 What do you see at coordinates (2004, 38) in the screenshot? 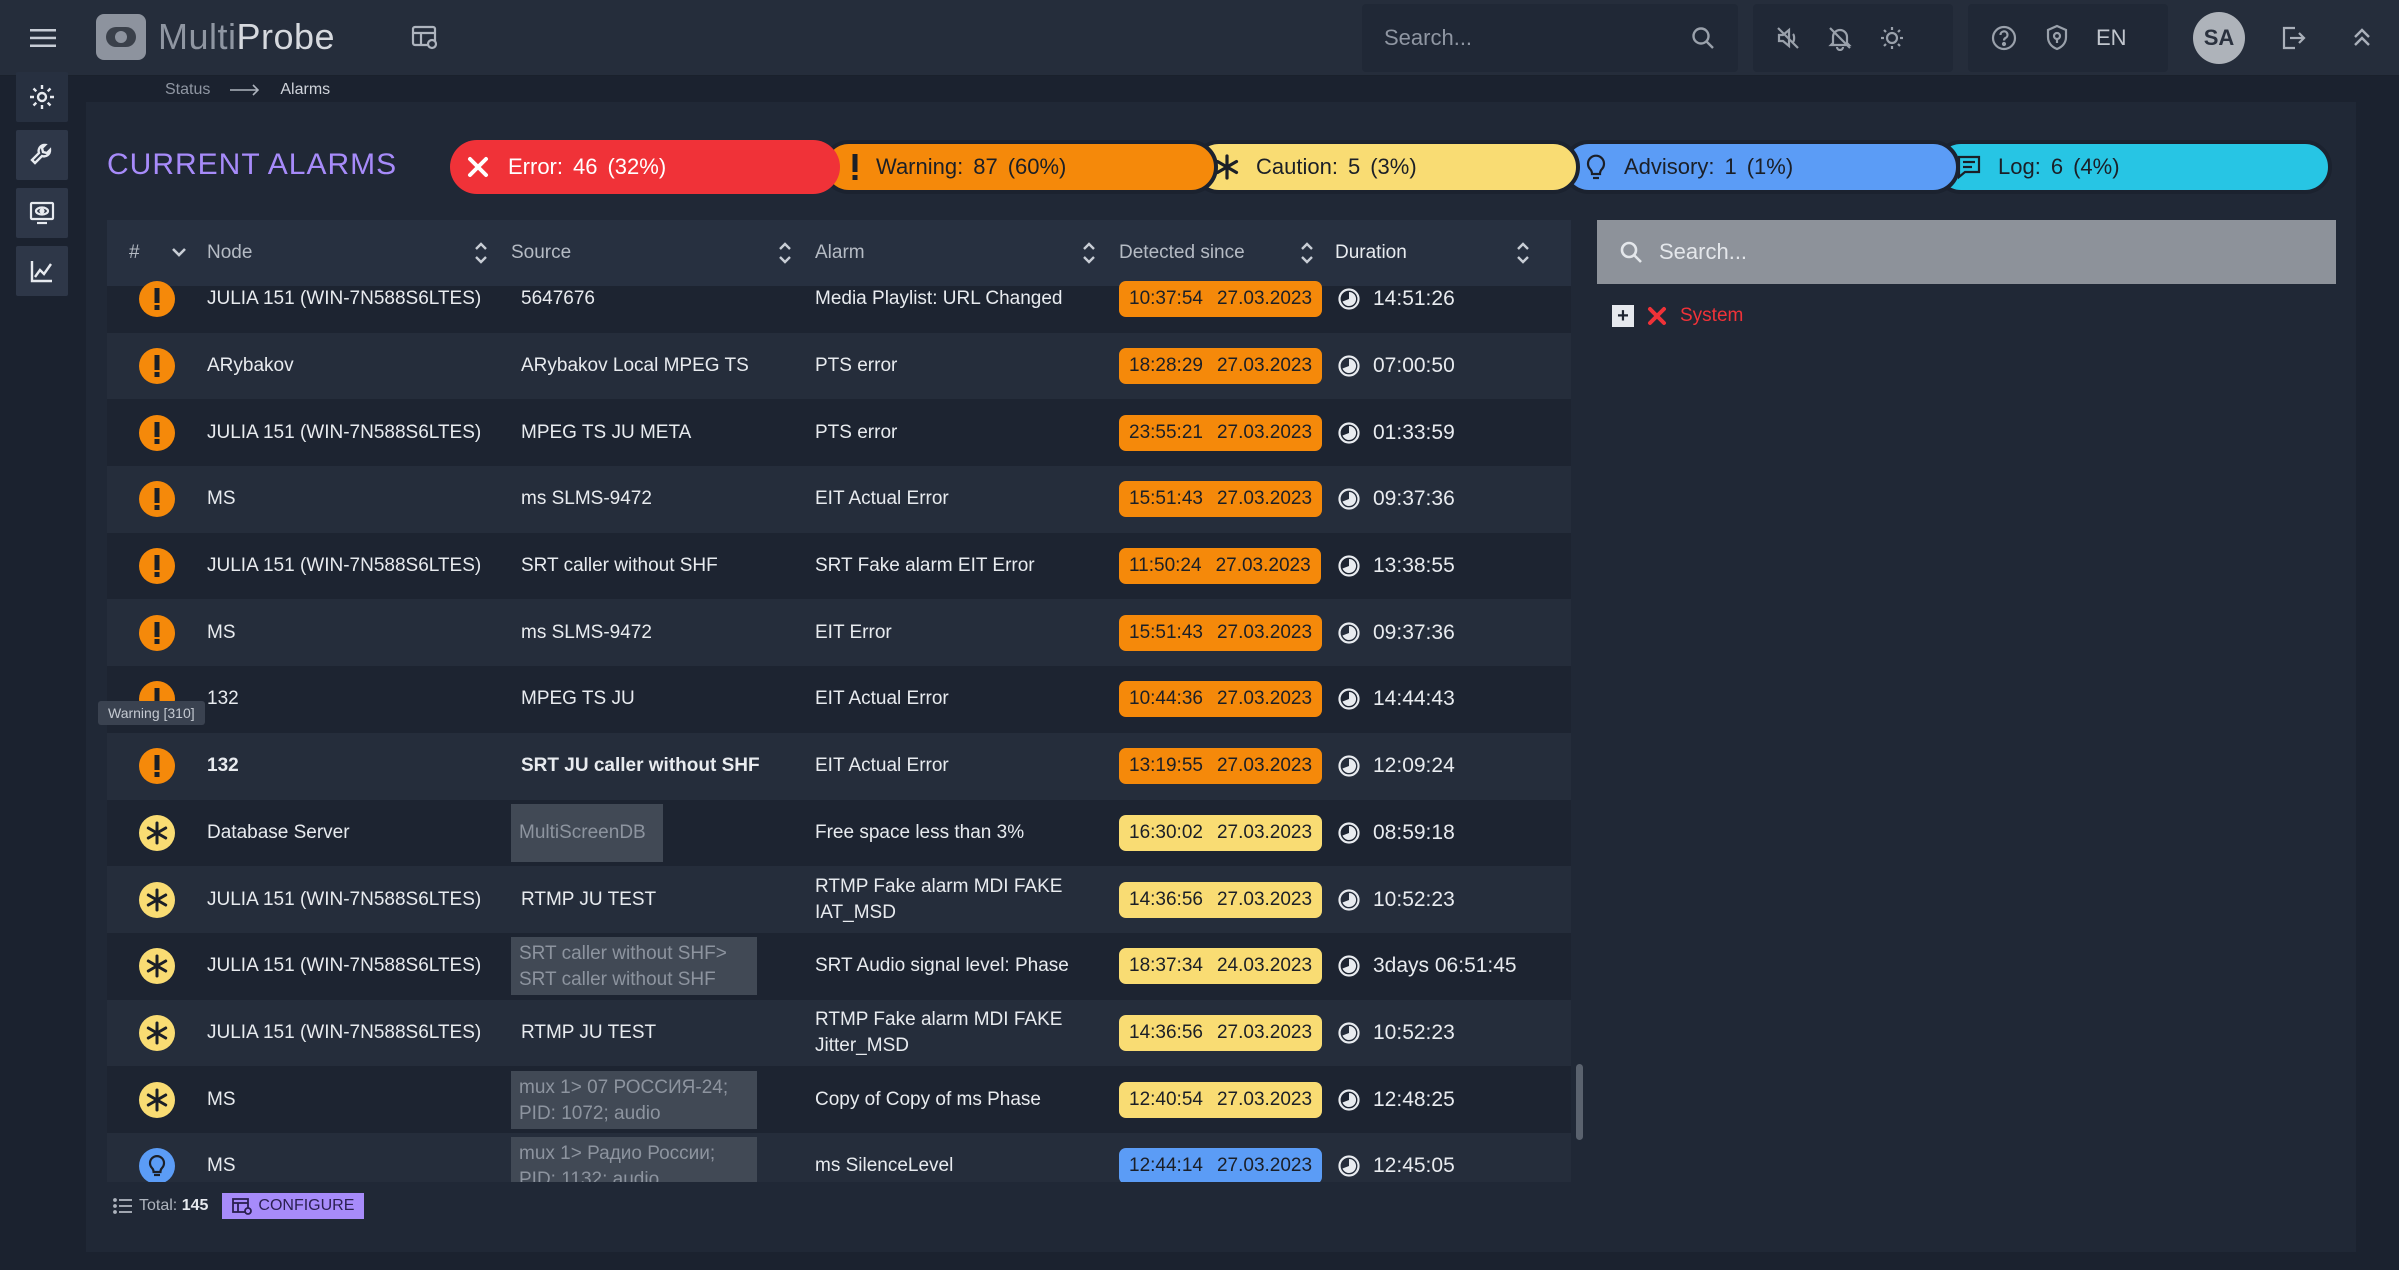
I see `help-icon` at bounding box center [2004, 38].